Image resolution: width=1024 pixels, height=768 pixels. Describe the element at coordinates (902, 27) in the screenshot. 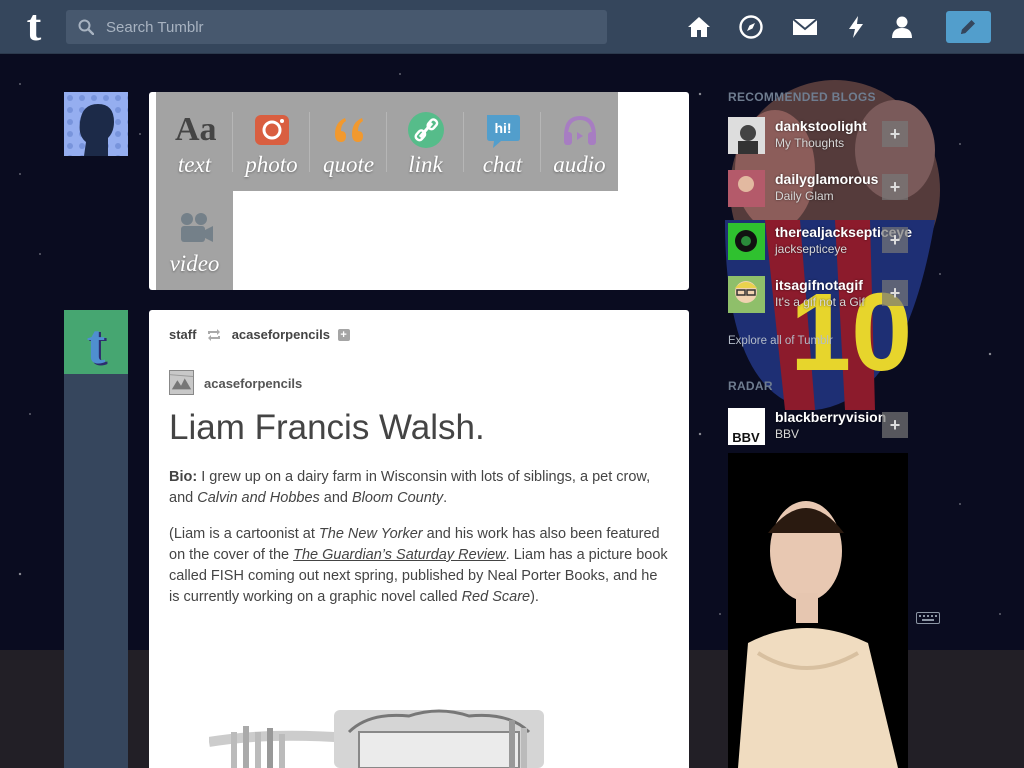

I see `account-person-icon` at that location.